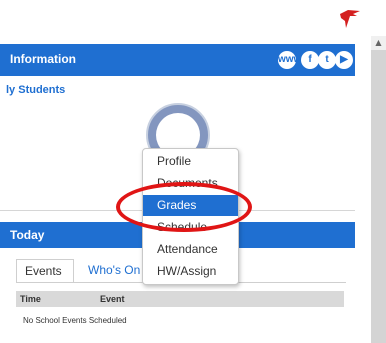  What do you see at coordinates (344, 60) in the screenshot?
I see `youtube-icon: ▶` at bounding box center [344, 60].